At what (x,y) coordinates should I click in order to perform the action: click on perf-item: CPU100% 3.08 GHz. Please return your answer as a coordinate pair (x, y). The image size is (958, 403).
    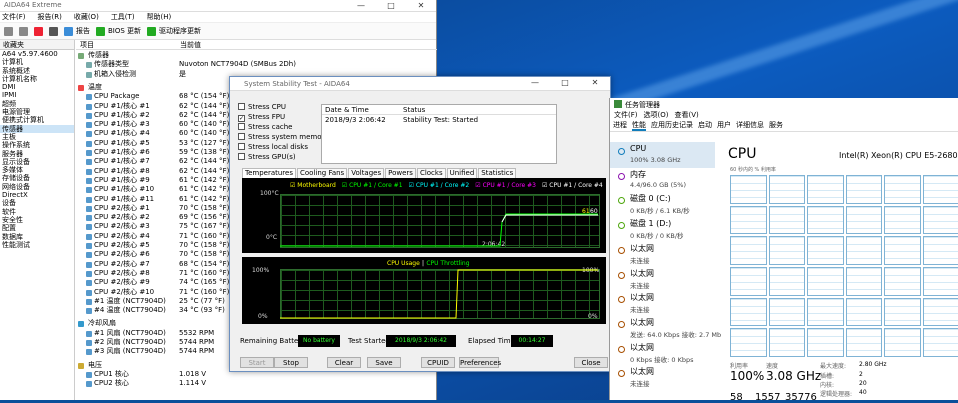
    Looking at the image, I should click on (662, 155).